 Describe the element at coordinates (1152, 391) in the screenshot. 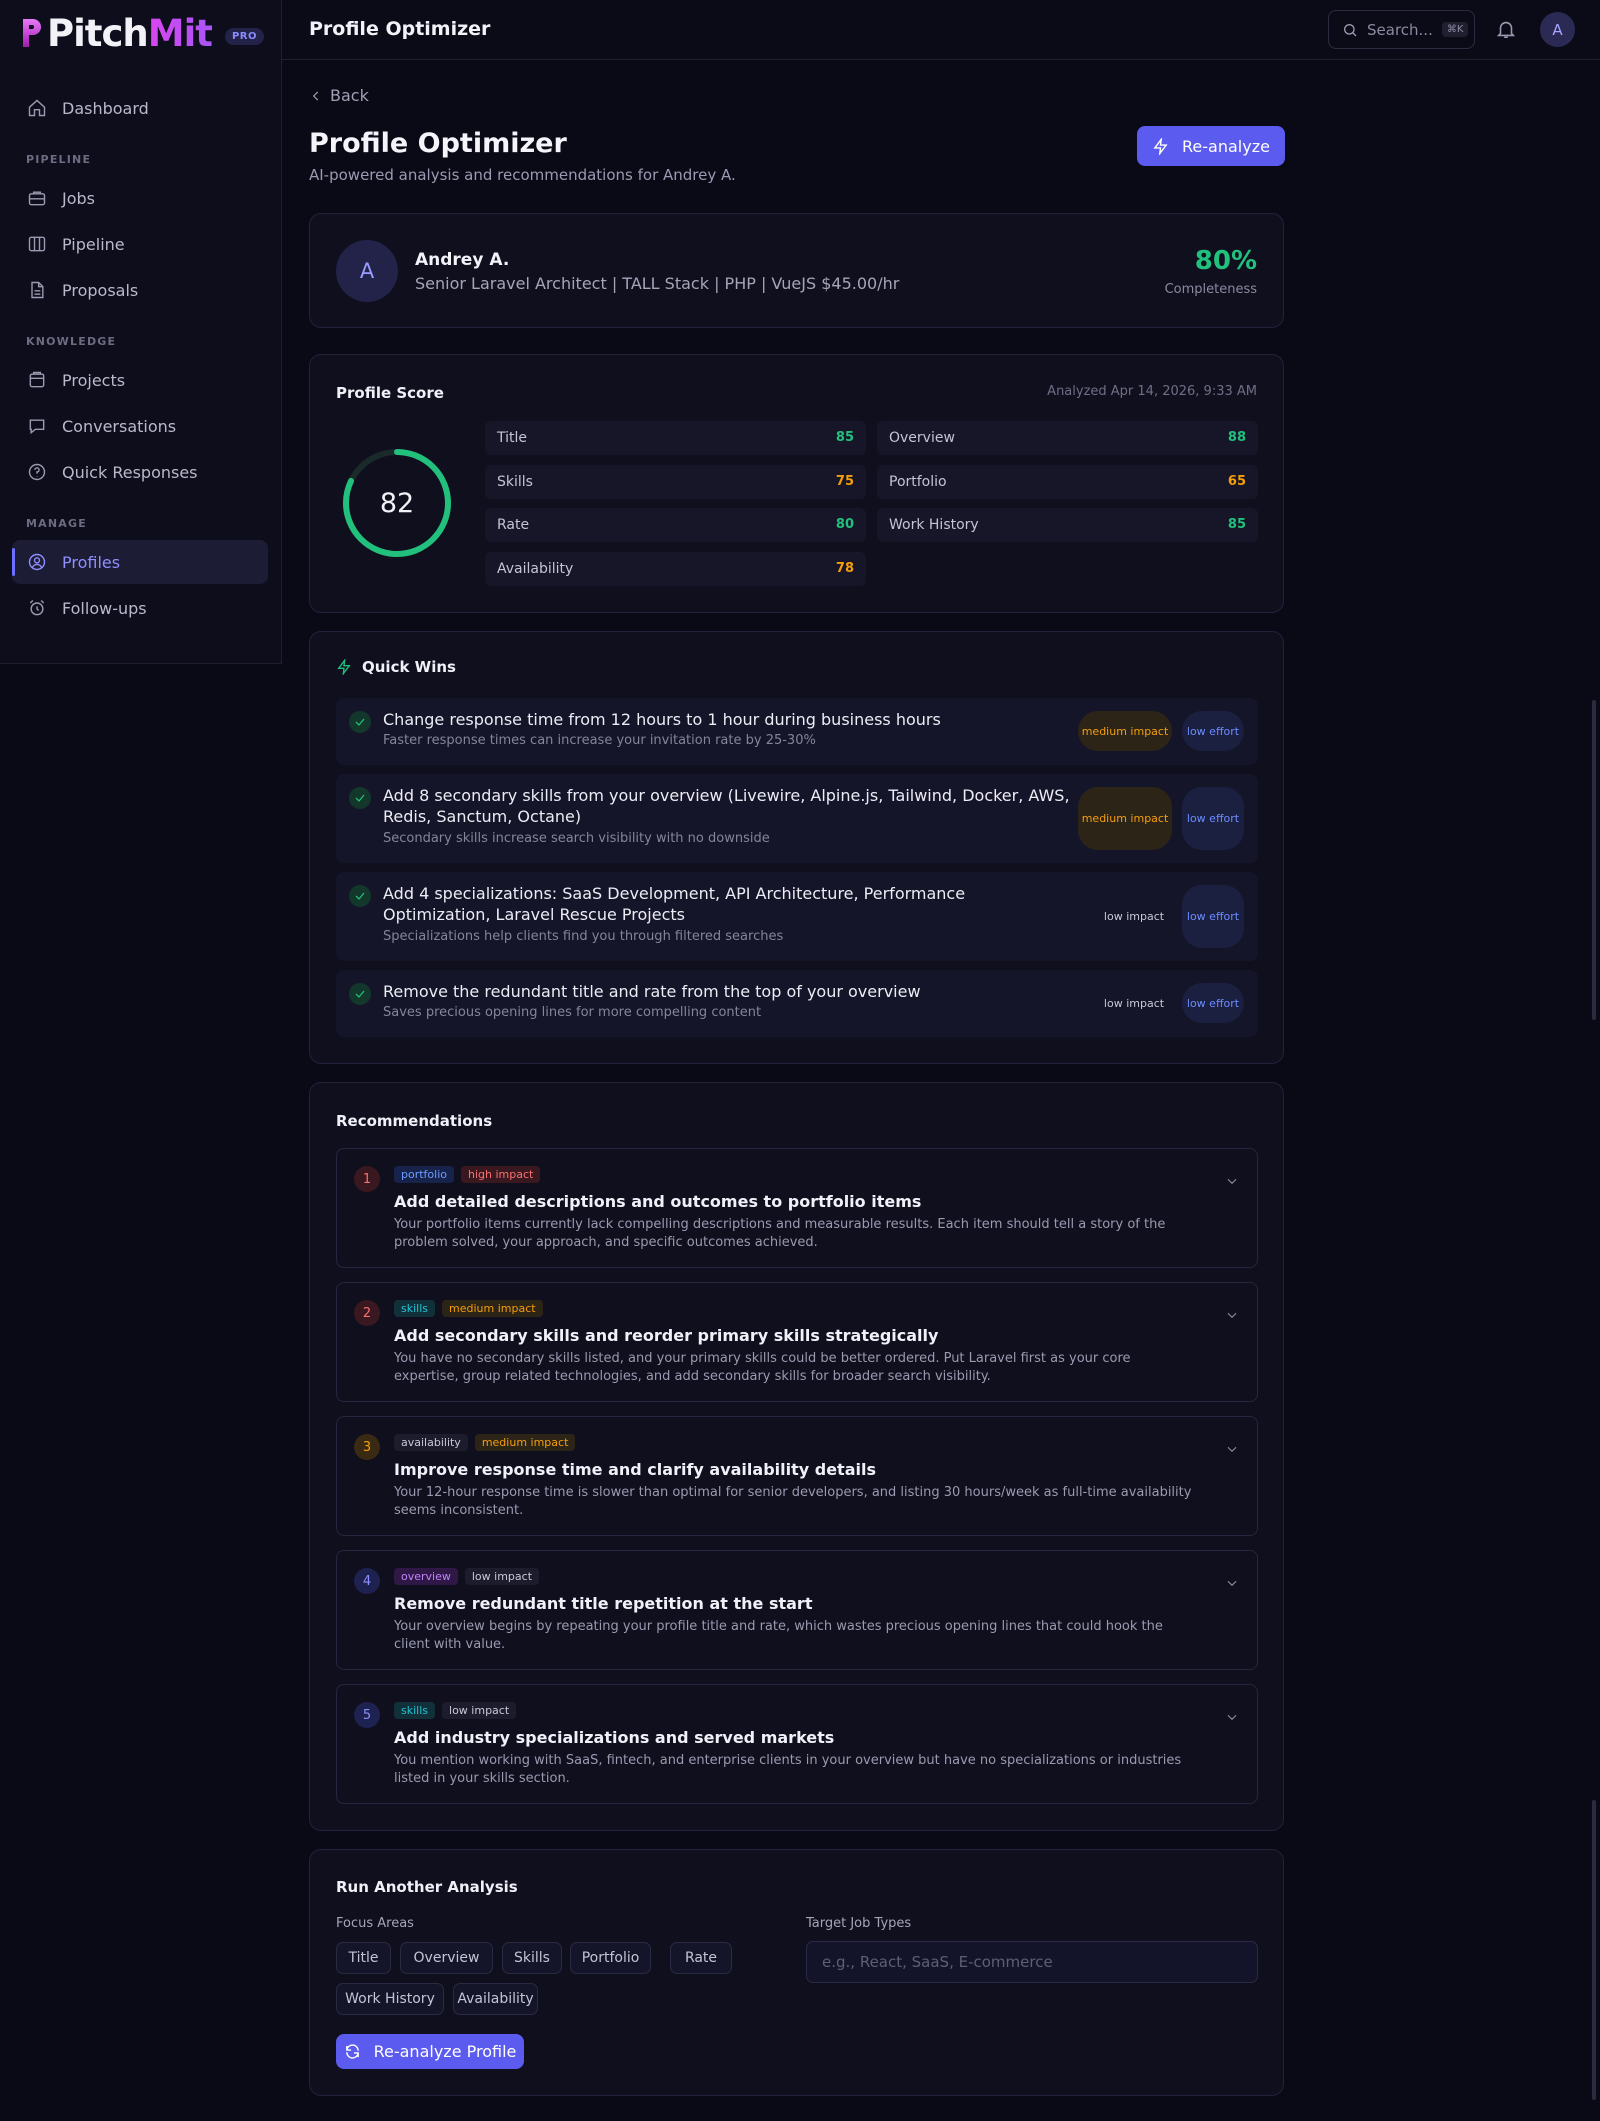

I see `analyzed-timestamp: Analyzed Apr 14, 2026, 9:33 AM` at that location.